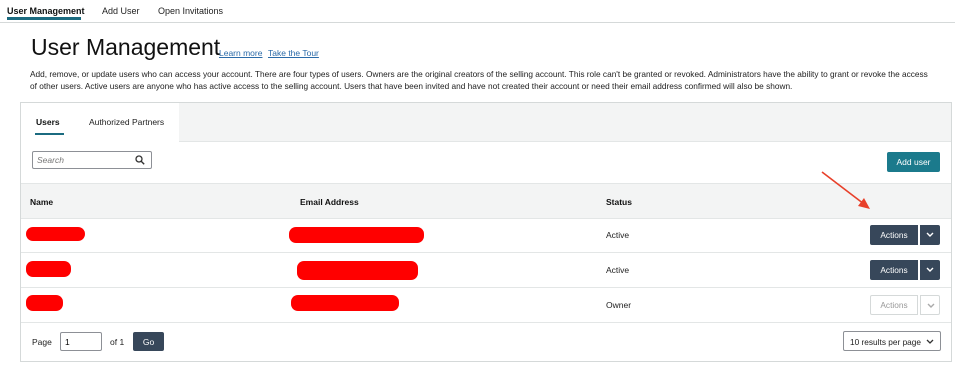  I want to click on status-text: Owner, so click(619, 305).